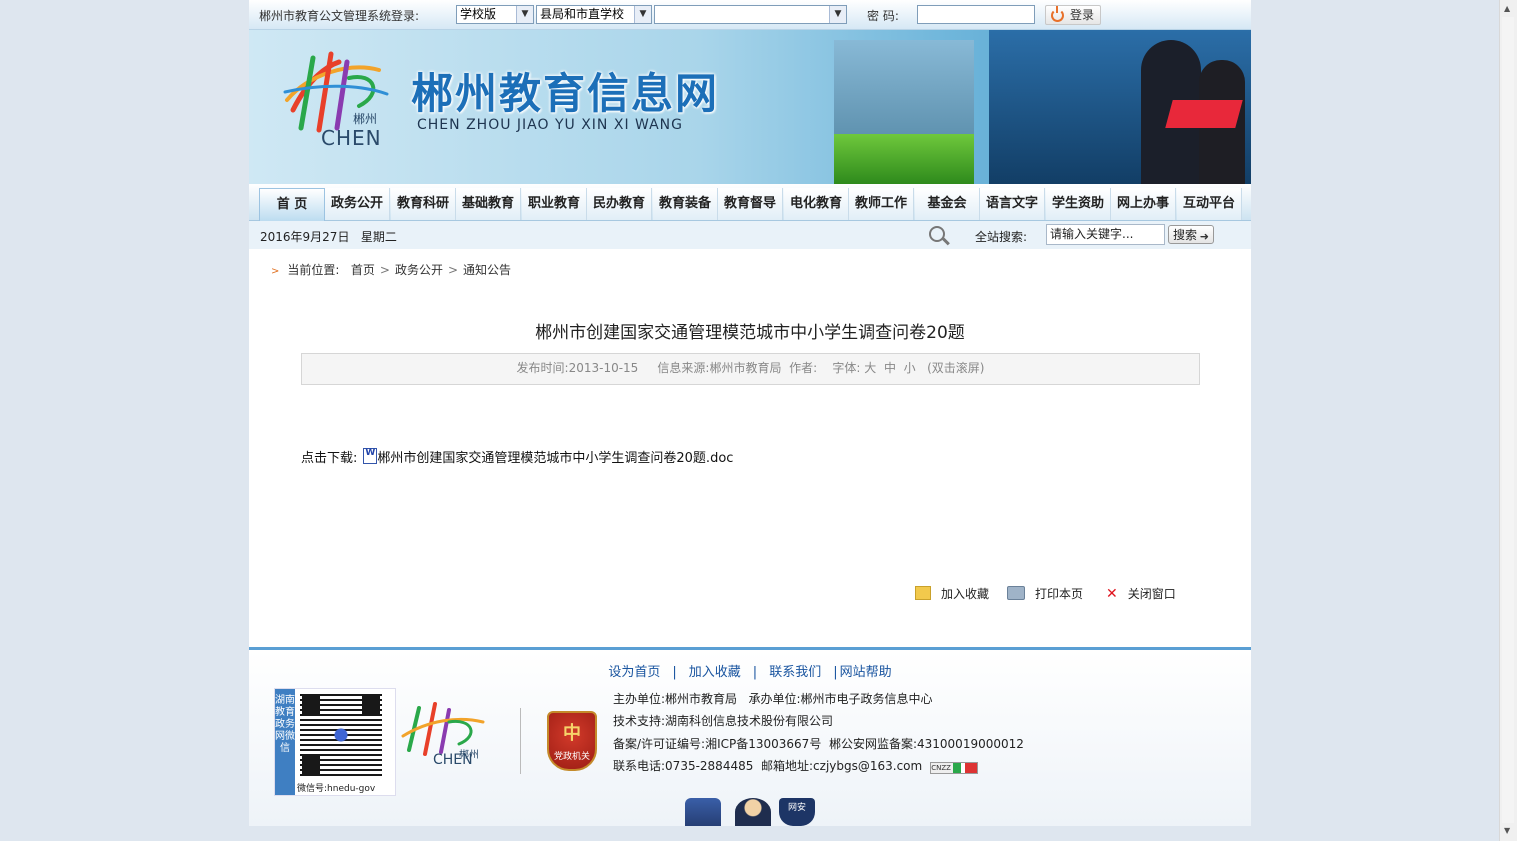  Describe the element at coordinates (926, 744) in the screenshot. I see `footer-police-record: 郴公安网监备案:43100019000012` at that location.